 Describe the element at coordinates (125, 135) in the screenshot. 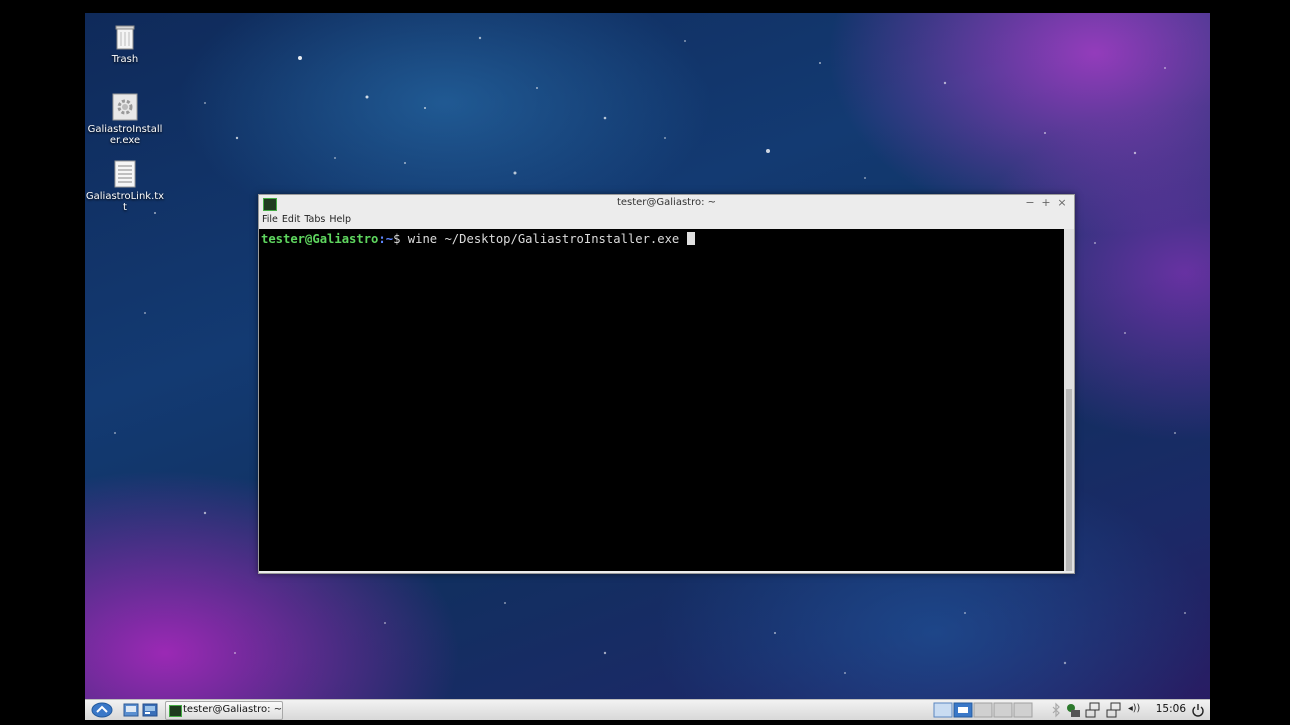

I see `desktop-icon-label: GaliastroInstaller.exe` at that location.